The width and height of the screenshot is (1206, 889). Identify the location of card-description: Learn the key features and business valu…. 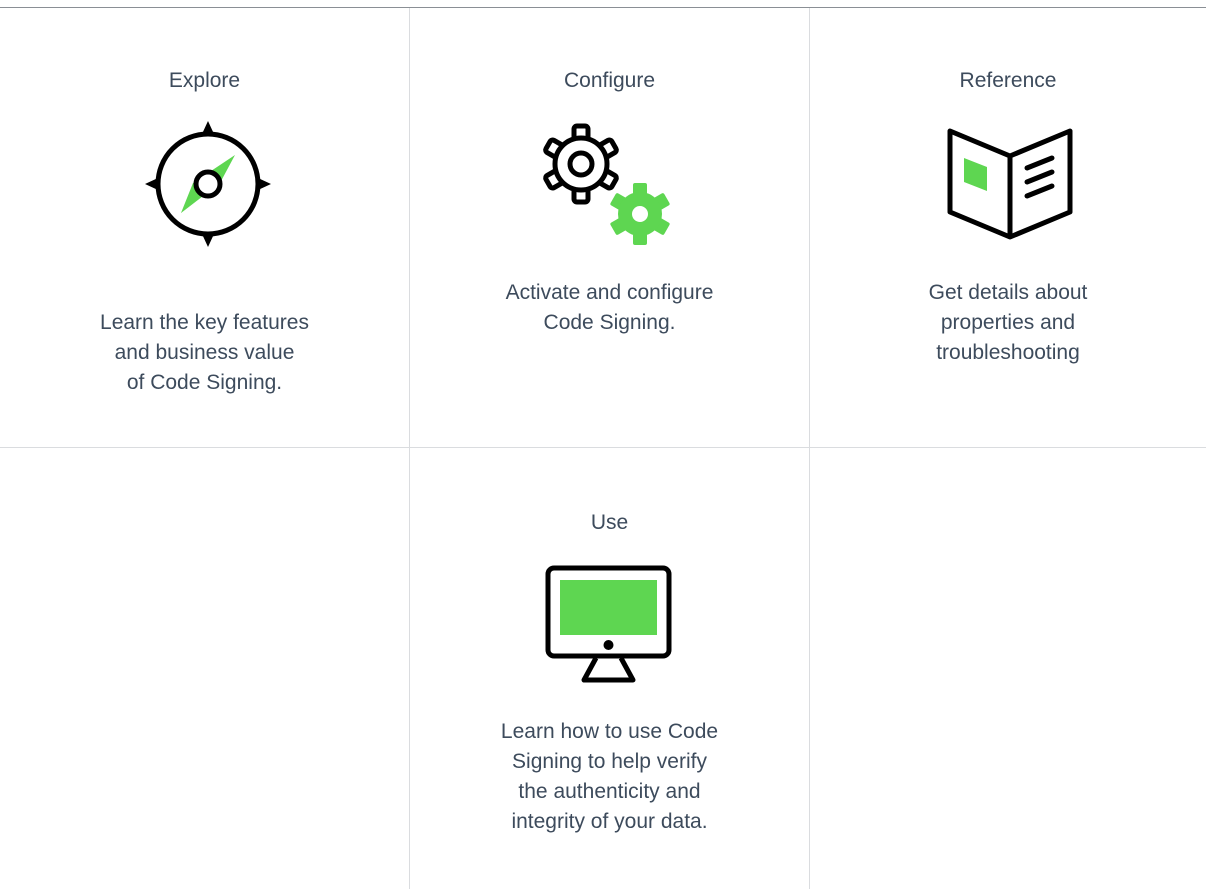
(204, 353).